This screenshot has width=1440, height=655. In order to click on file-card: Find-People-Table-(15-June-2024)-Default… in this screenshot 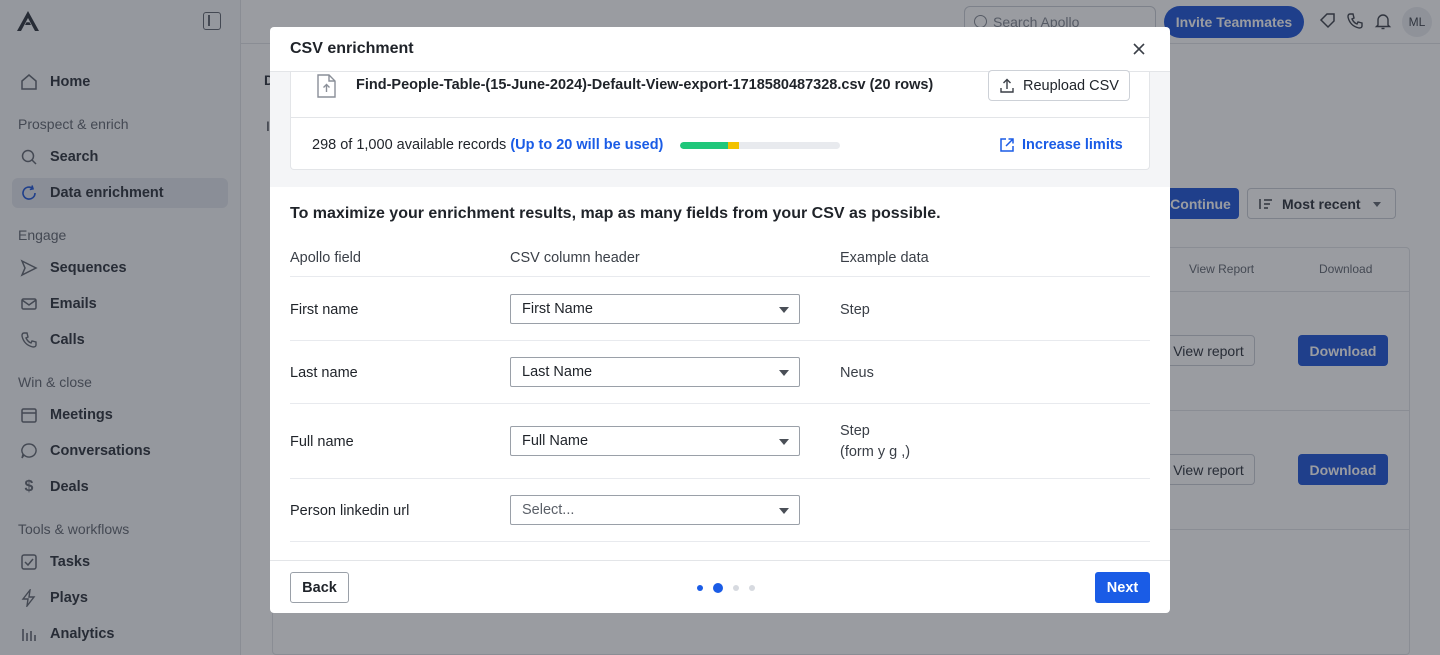, I will do `click(720, 120)`.